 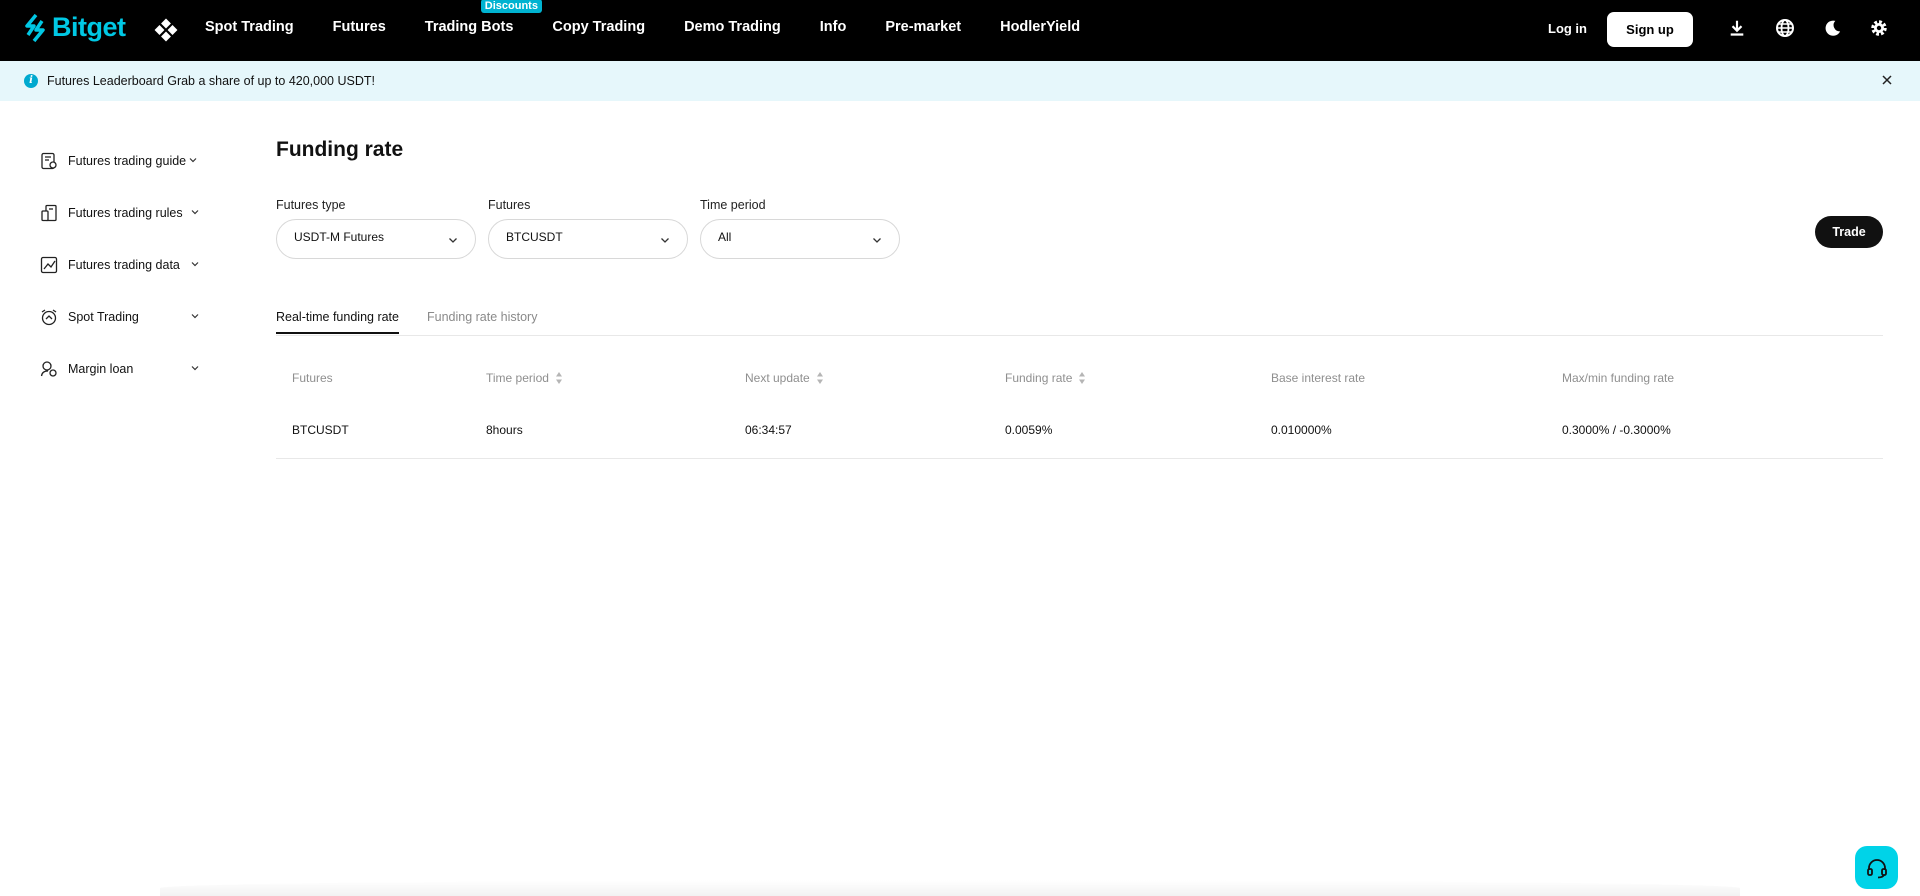 I want to click on sidebar-item-futures-trading-data: Futures trading data, so click(x=125, y=265).